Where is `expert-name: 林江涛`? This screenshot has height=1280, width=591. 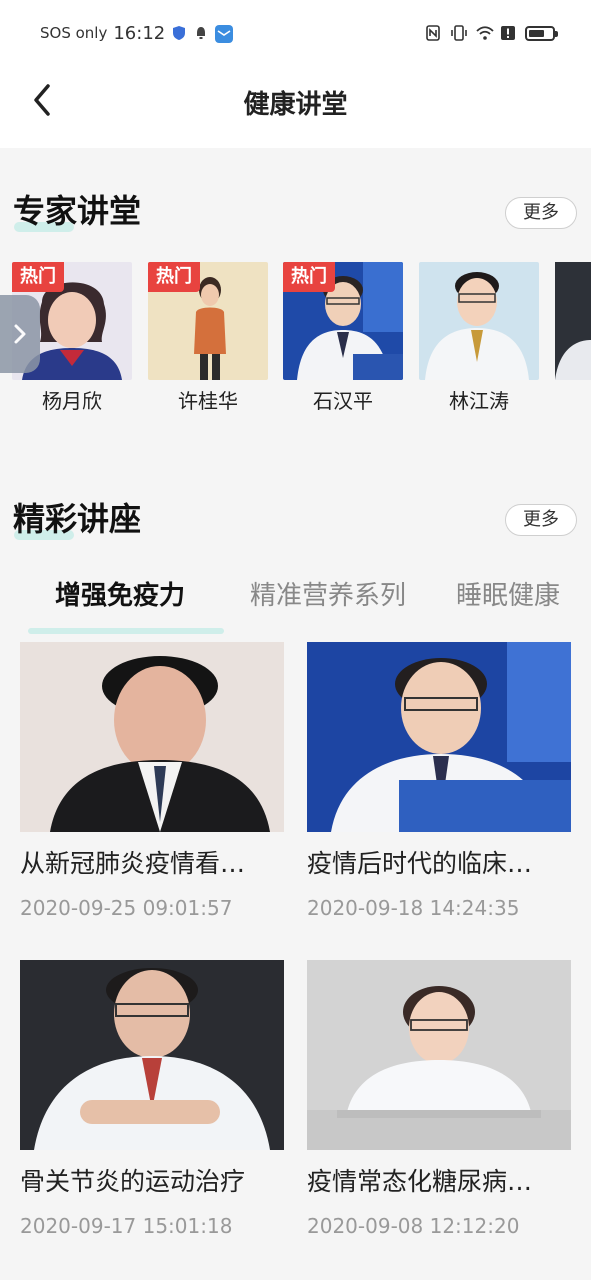
expert-name: 林江涛 is located at coordinates (479, 401).